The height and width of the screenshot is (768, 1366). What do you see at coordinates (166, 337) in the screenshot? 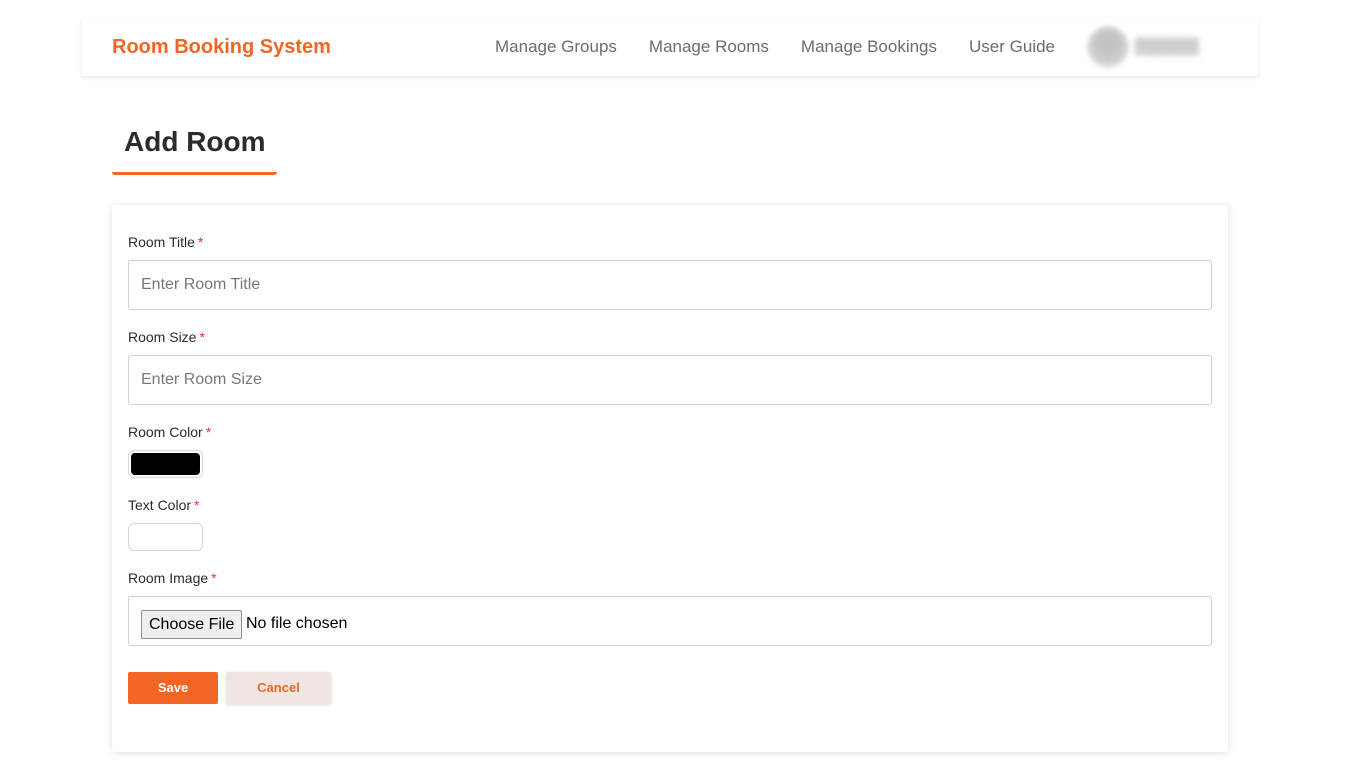
I see `room-size-label: Room Size *` at bounding box center [166, 337].